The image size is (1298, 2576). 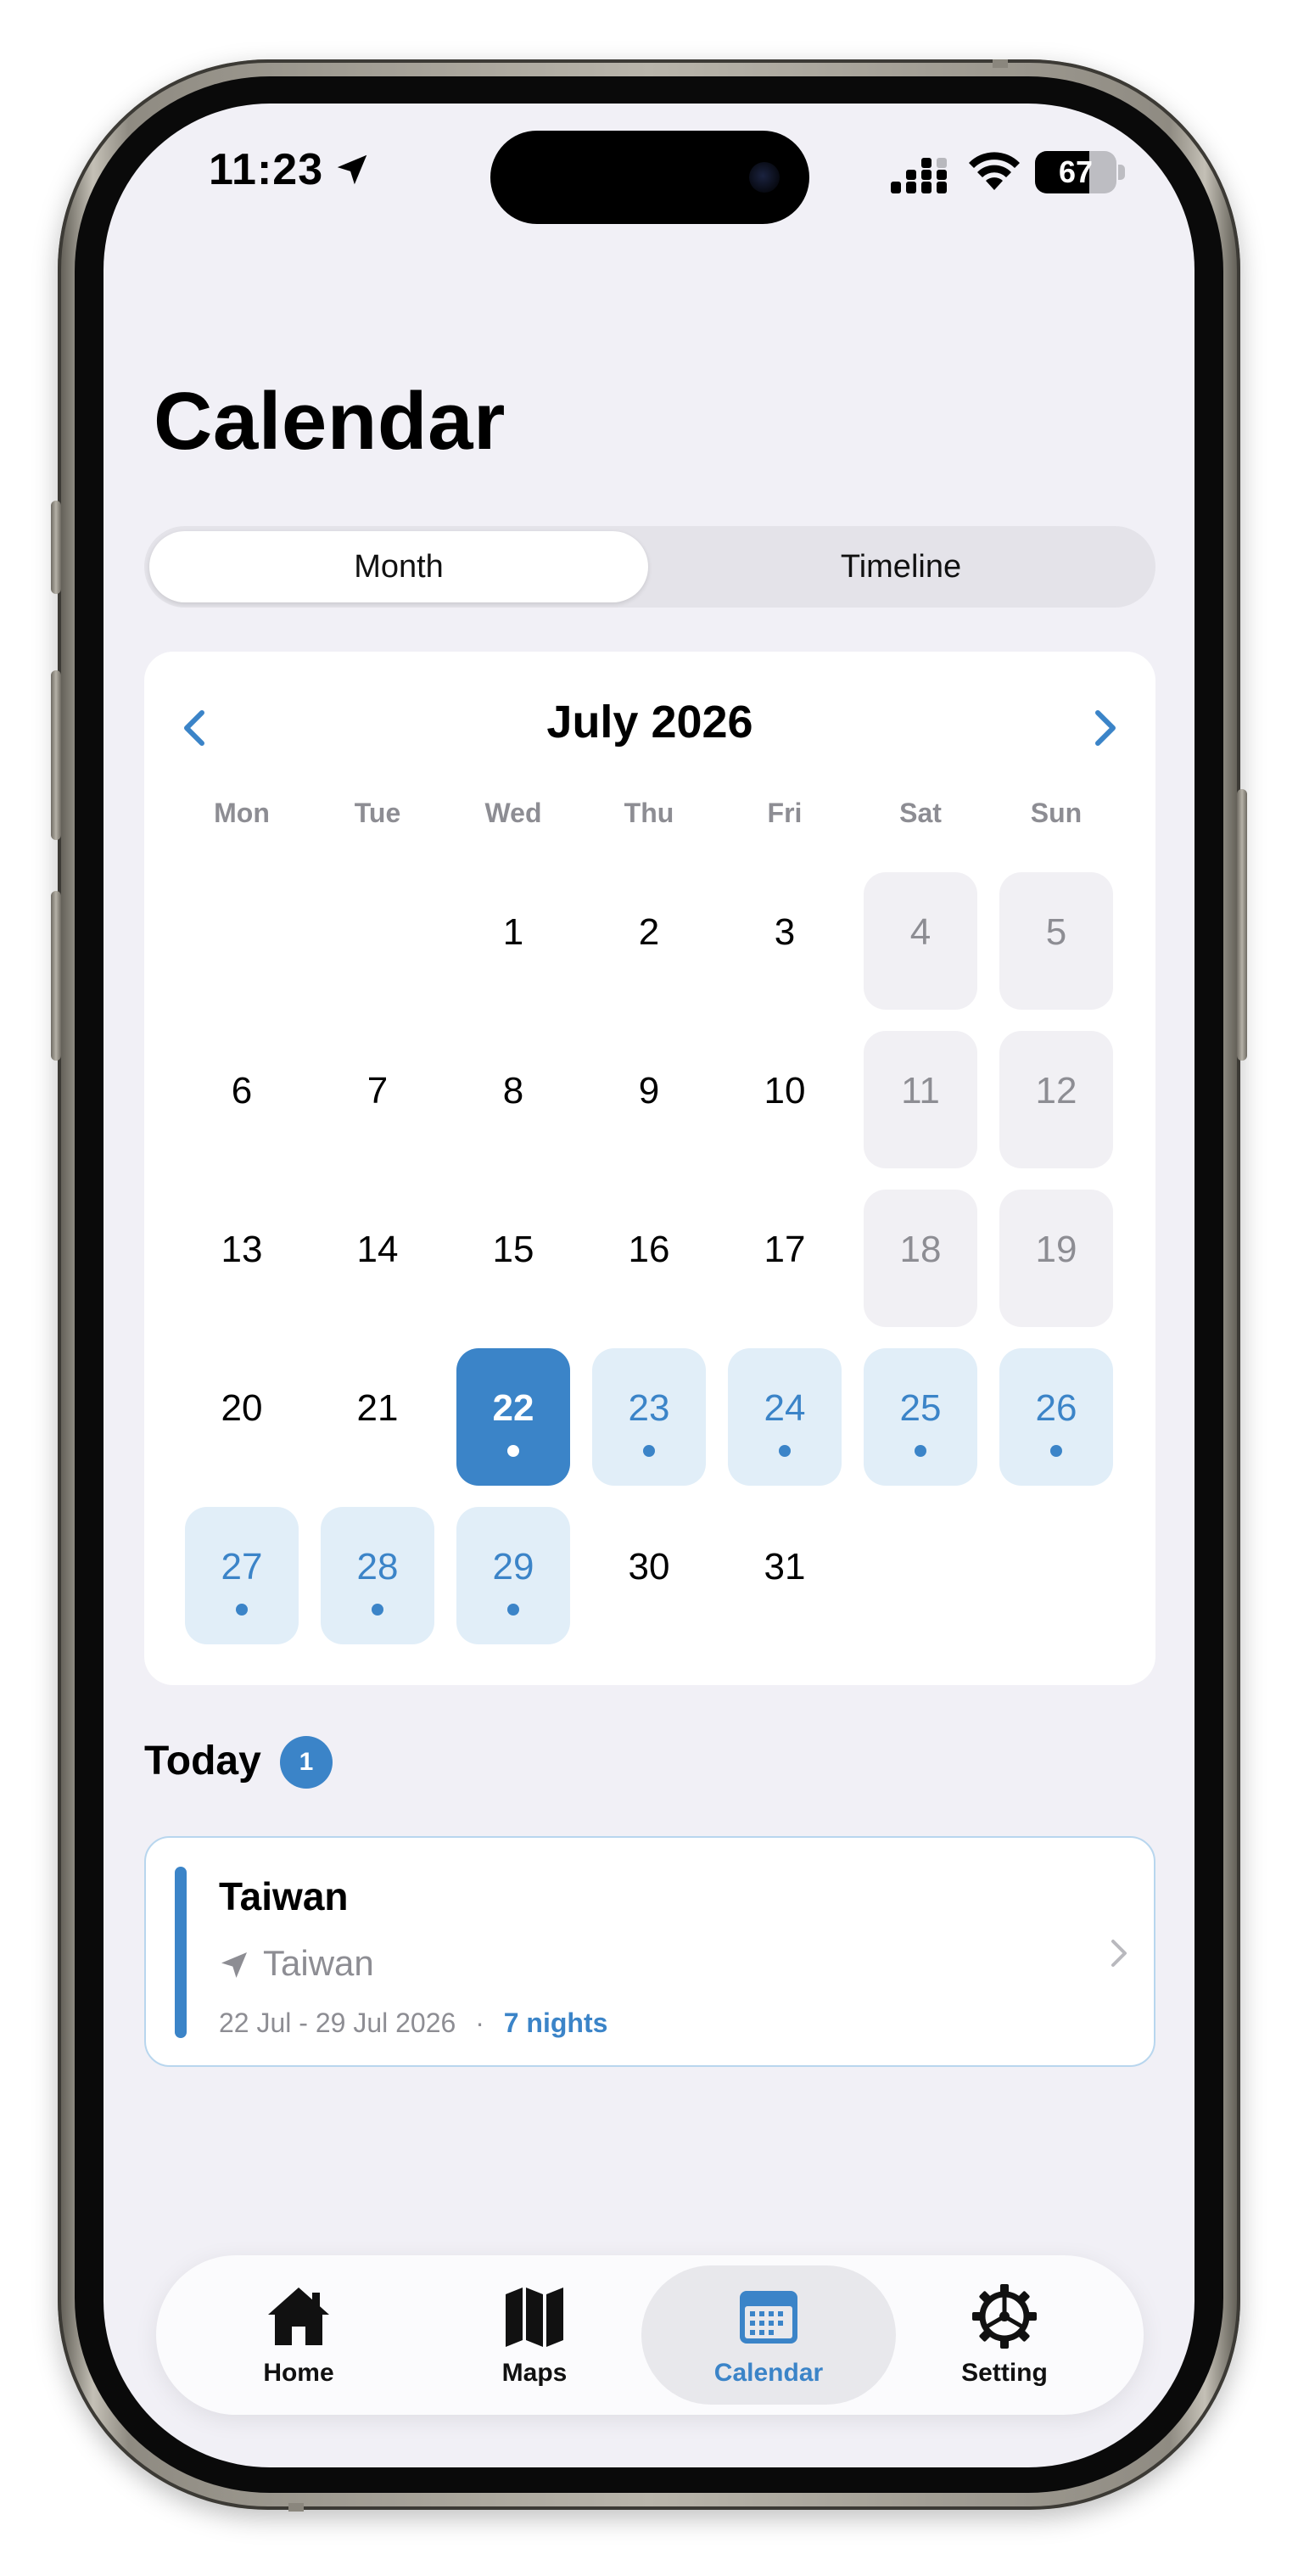 What do you see at coordinates (1242, 925) in the screenshot?
I see `power-button` at bounding box center [1242, 925].